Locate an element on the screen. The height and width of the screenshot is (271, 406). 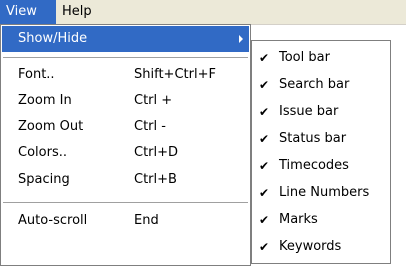
submenu-item-search-bar: ✔ Search bar is located at coordinates (321, 85).